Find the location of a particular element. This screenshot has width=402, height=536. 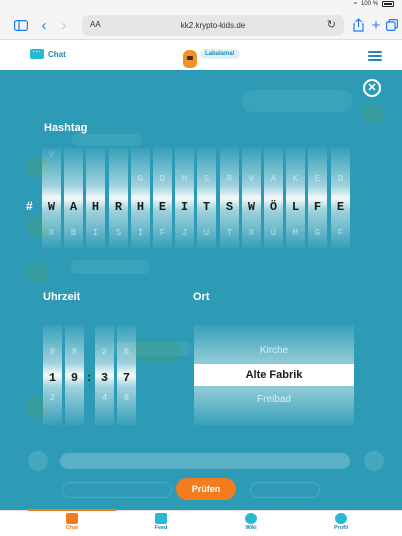

tabs-icon is located at coordinates (392, 25).